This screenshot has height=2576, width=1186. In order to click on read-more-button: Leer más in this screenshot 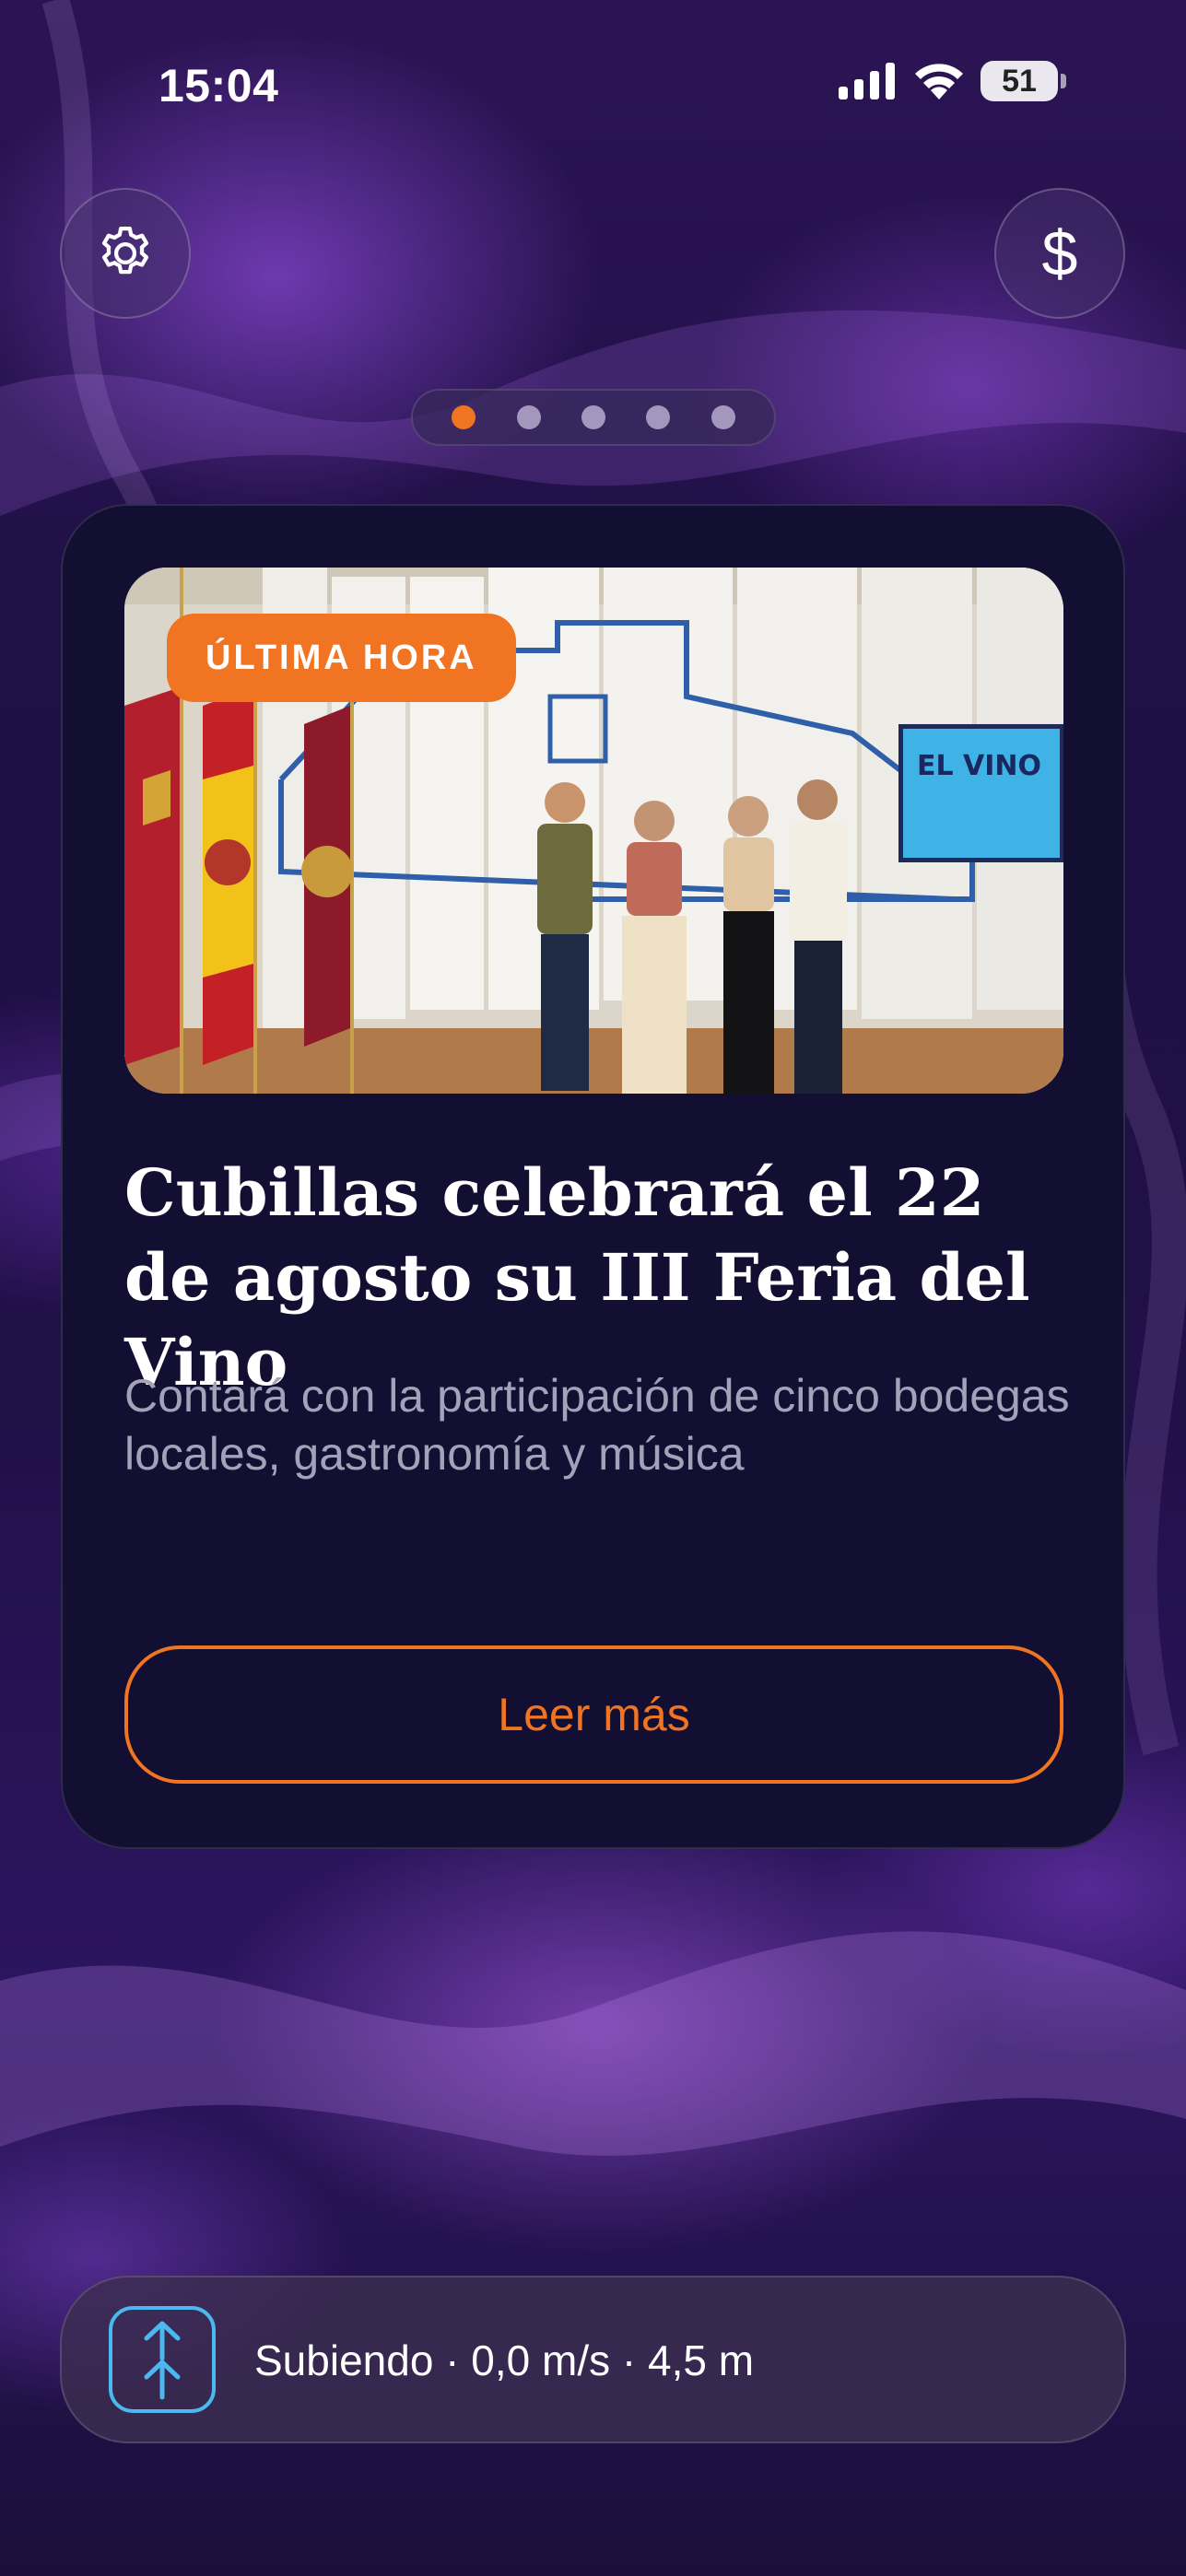, I will do `click(593, 1714)`.